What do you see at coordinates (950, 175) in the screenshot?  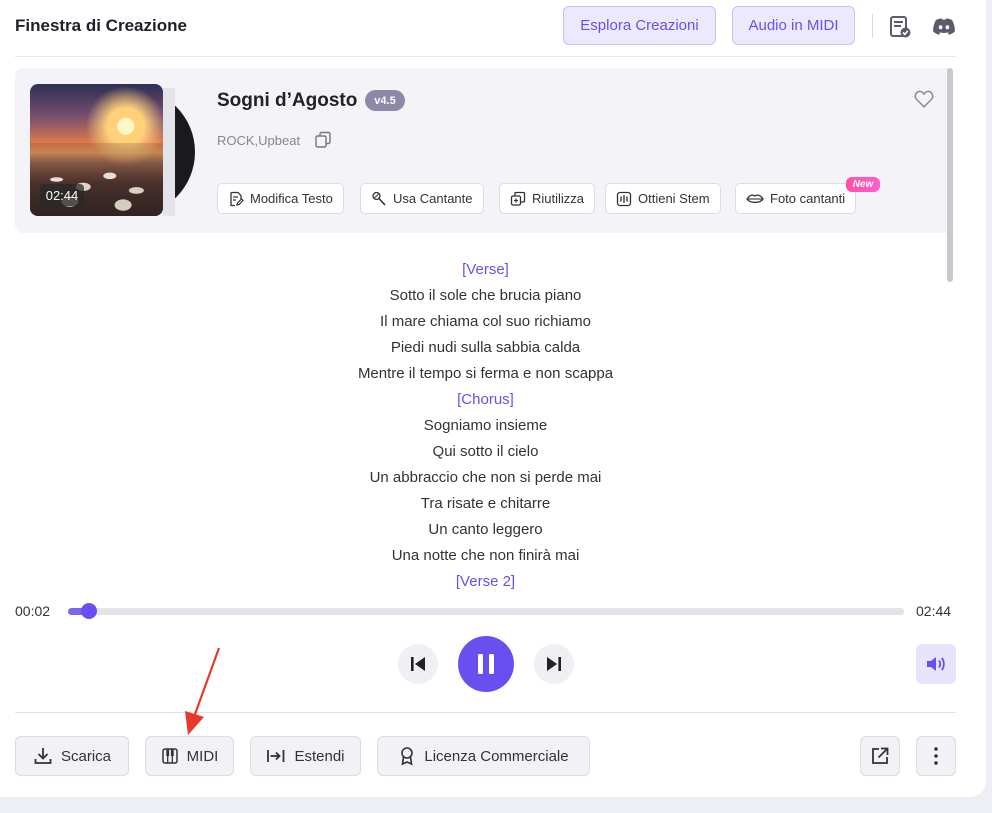 I see `lyrics-scrollbar` at bounding box center [950, 175].